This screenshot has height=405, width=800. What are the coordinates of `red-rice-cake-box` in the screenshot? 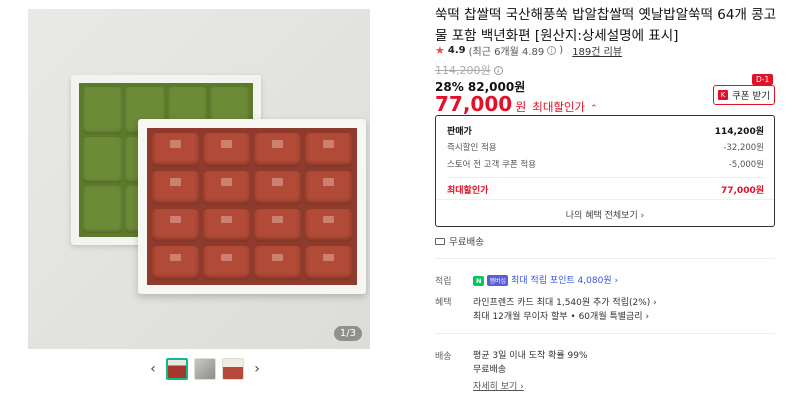 It's located at (252, 206).